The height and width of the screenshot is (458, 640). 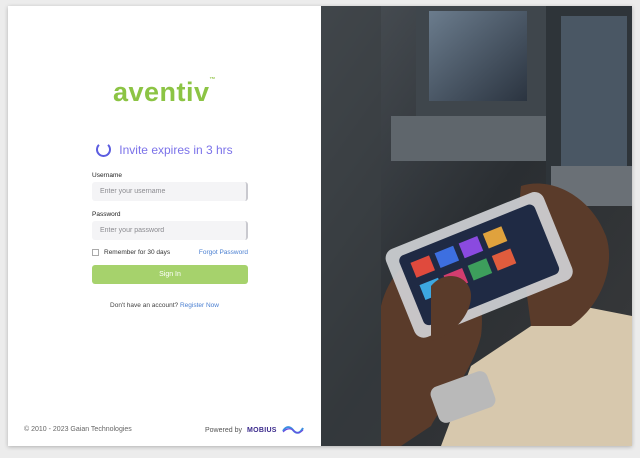 I want to click on mobius-logo: MOBIUS, so click(x=261, y=430).